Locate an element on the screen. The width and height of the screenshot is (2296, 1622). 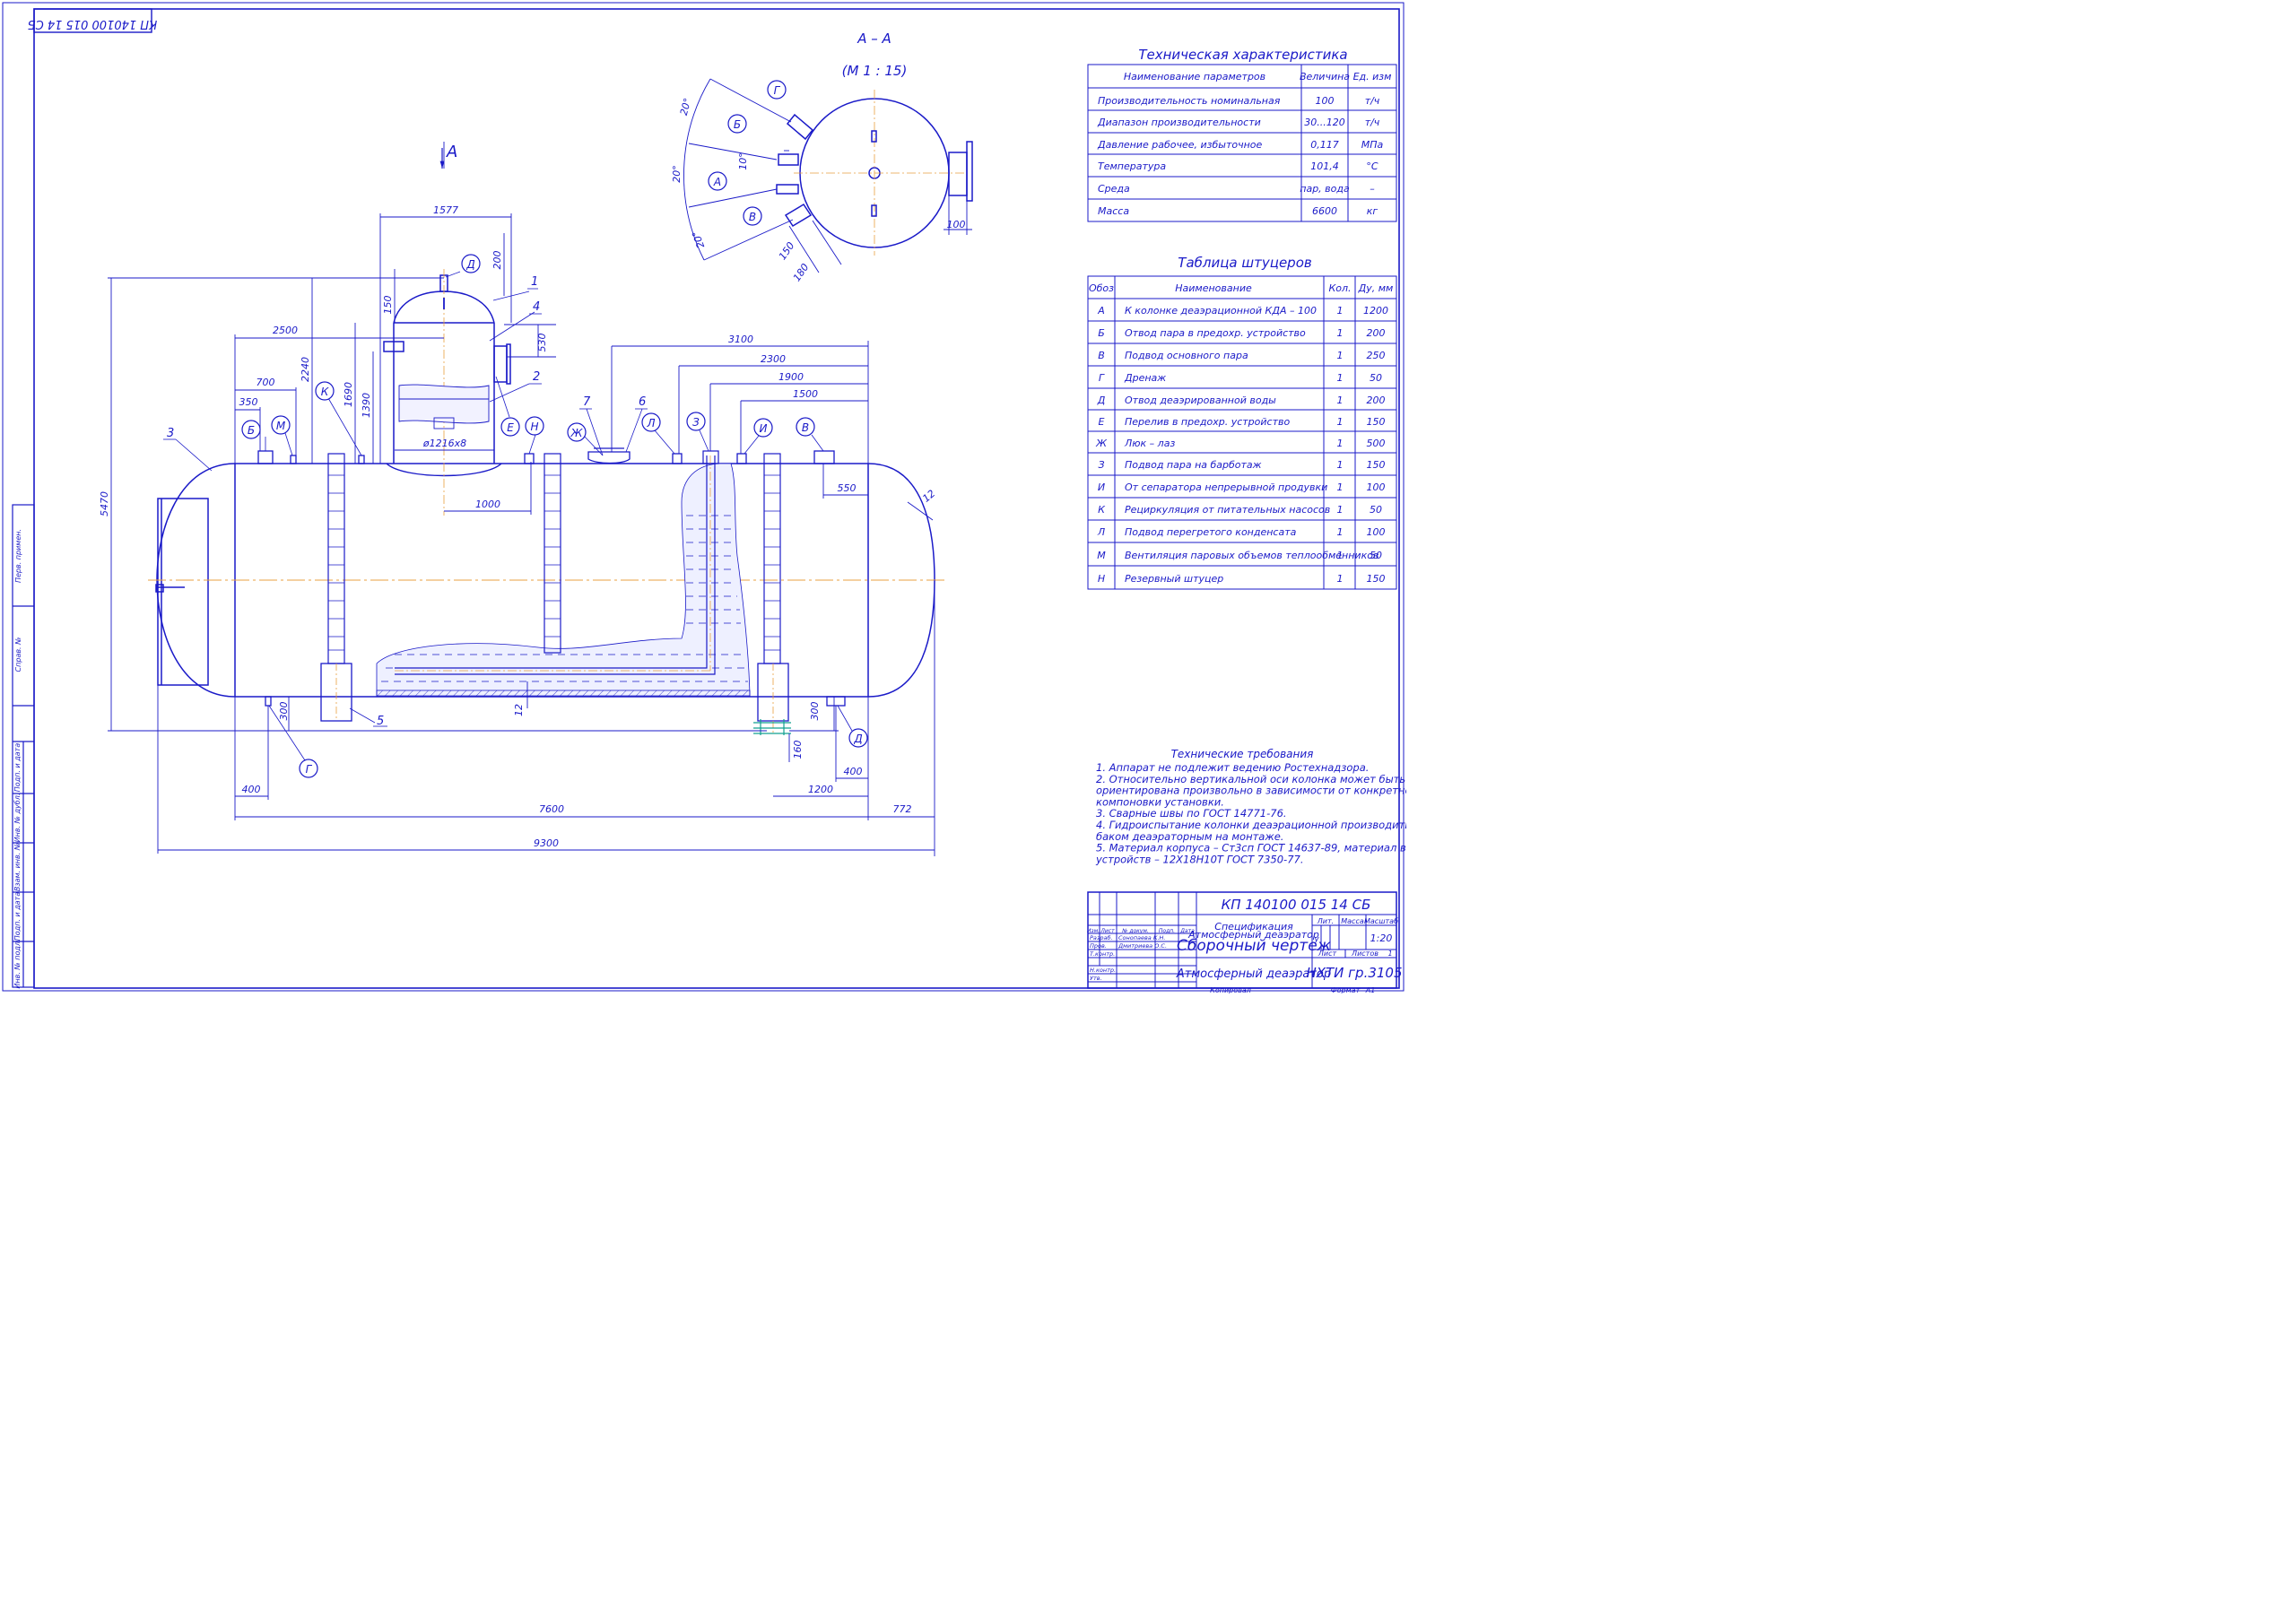
nozzle-row-3-col-2: 1 is located at coordinates (1340, 378).